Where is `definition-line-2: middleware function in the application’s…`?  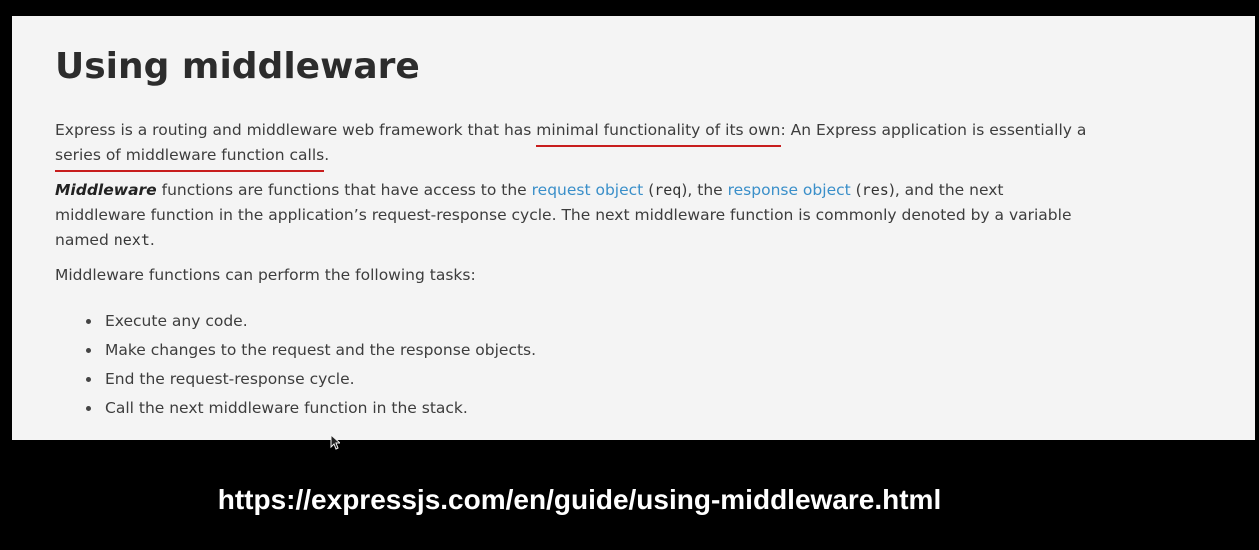
definition-line-2: middleware function in the application’s… is located at coordinates (563, 215).